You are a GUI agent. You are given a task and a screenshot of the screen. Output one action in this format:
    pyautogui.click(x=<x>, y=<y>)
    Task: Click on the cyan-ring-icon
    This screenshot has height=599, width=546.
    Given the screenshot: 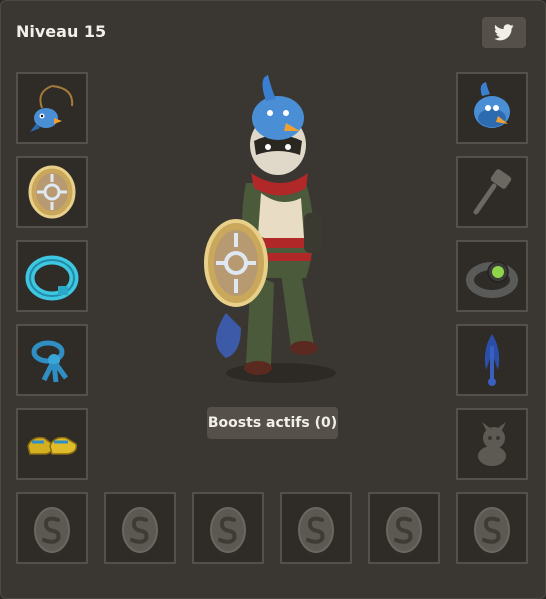 What is the action you would take?
    pyautogui.click(x=52, y=278)
    